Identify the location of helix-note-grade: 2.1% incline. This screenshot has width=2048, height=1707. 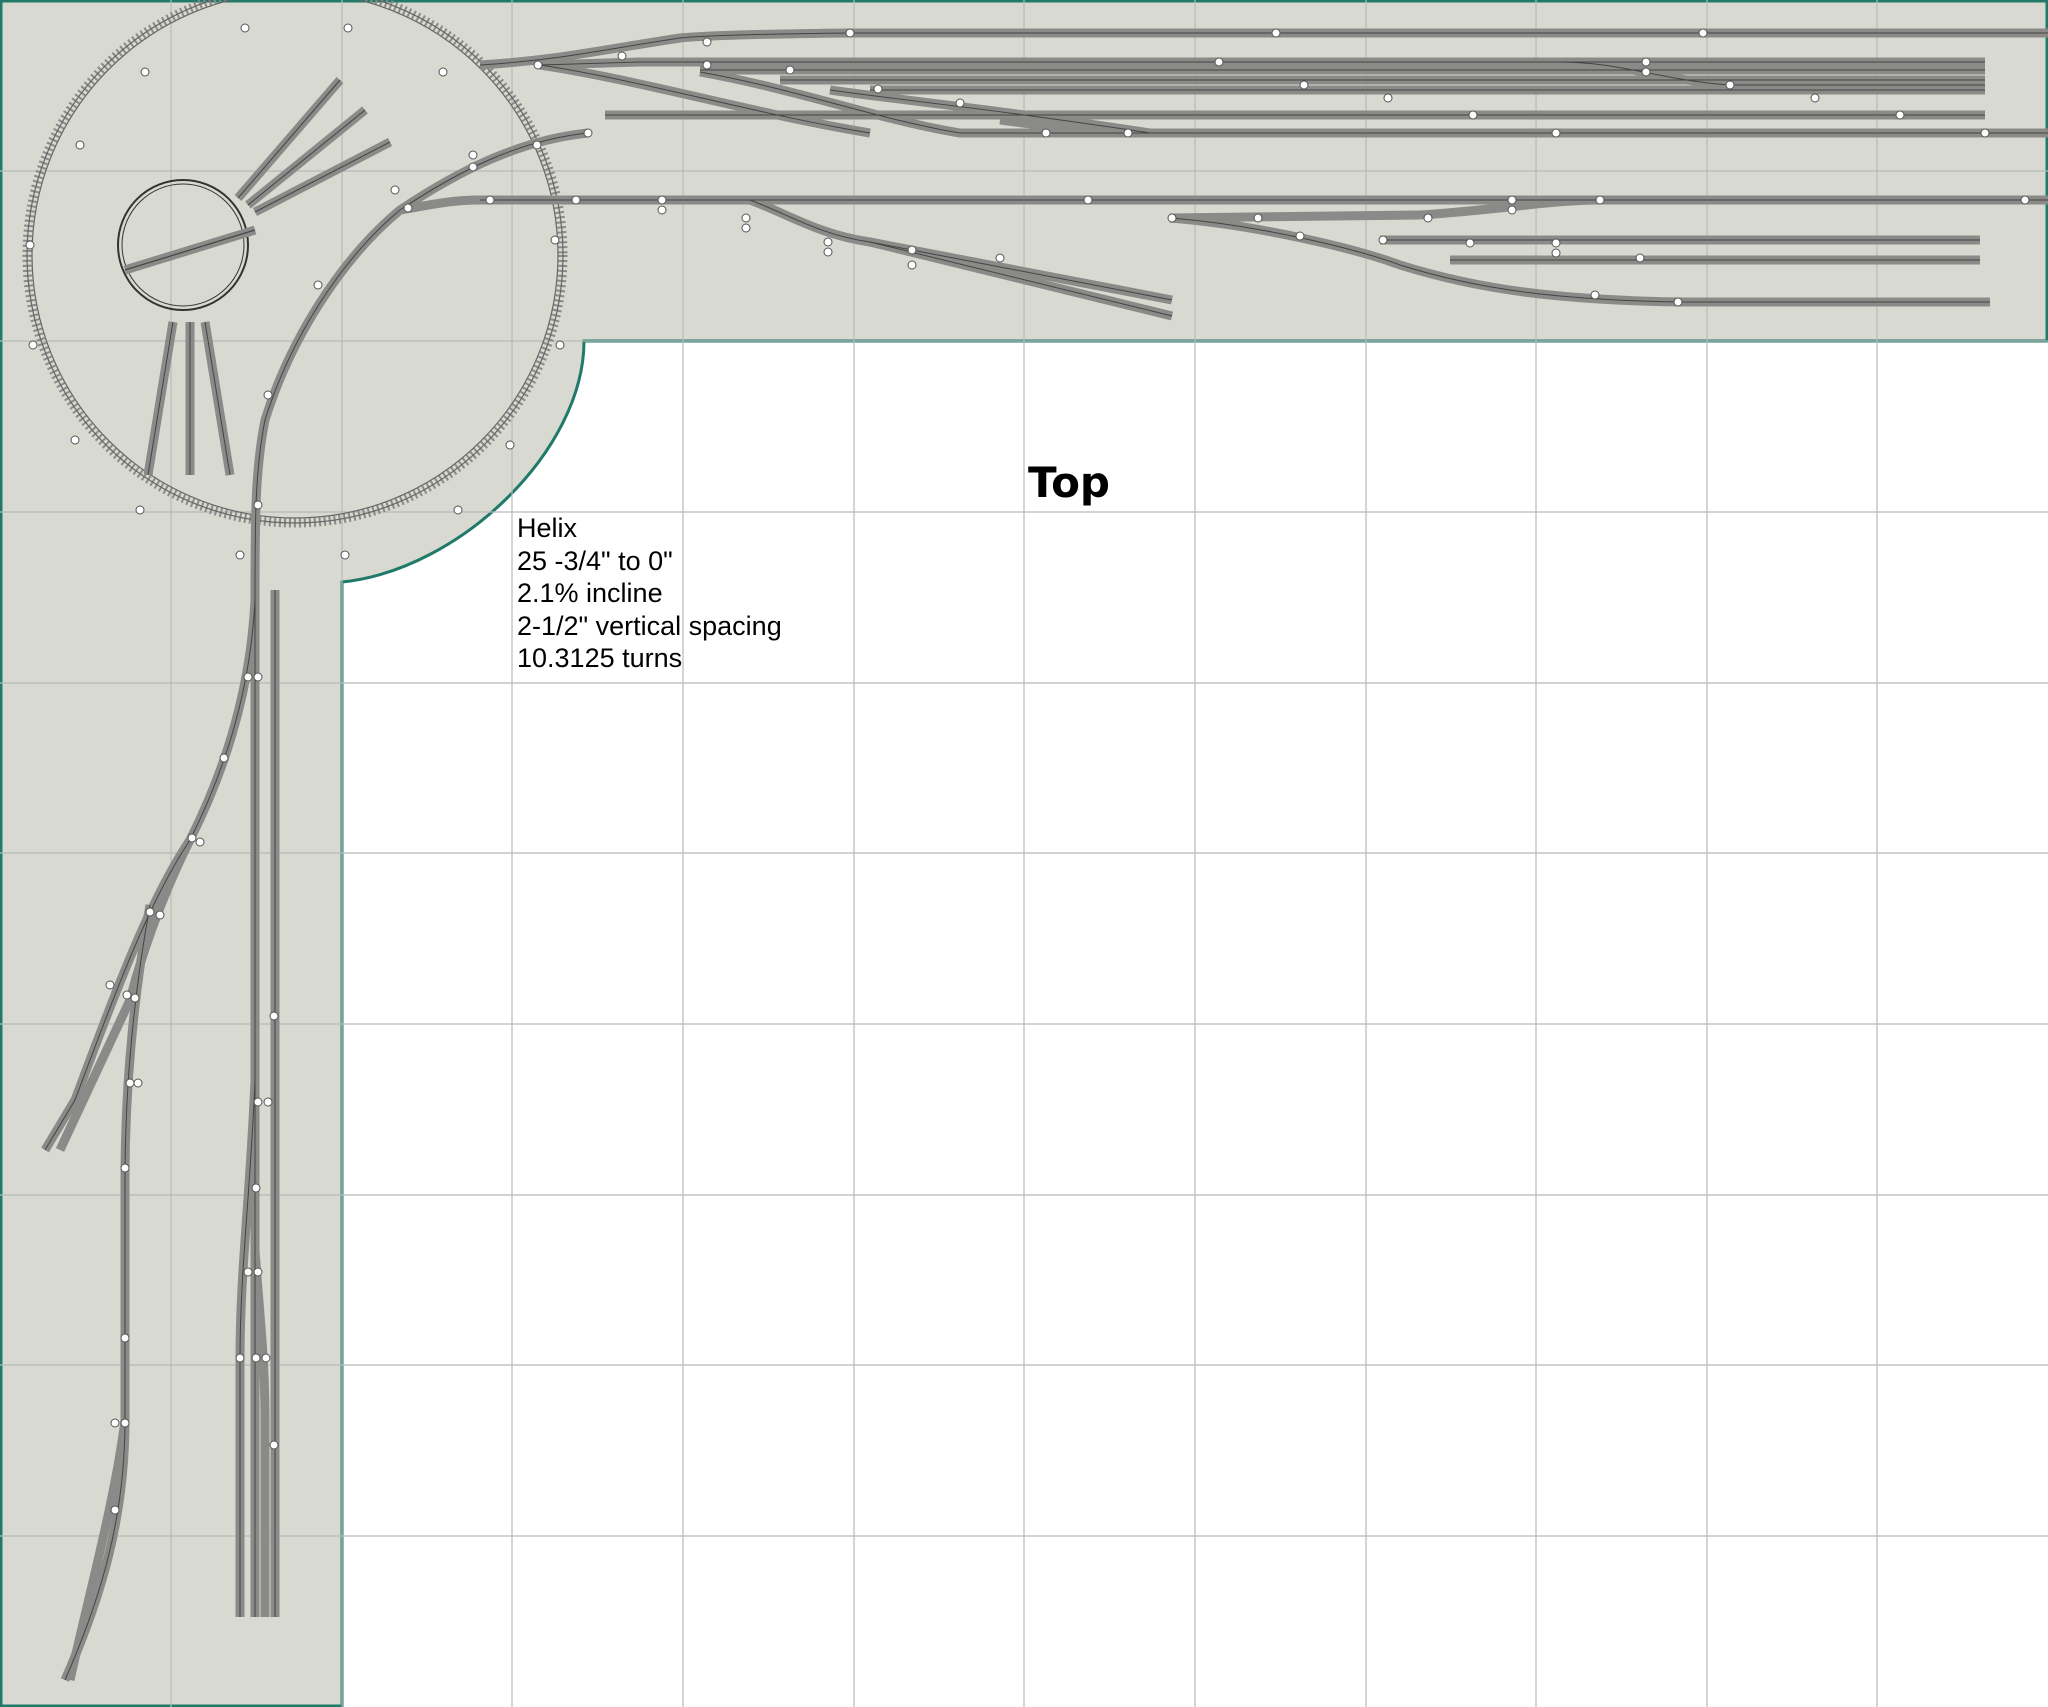
(590, 593).